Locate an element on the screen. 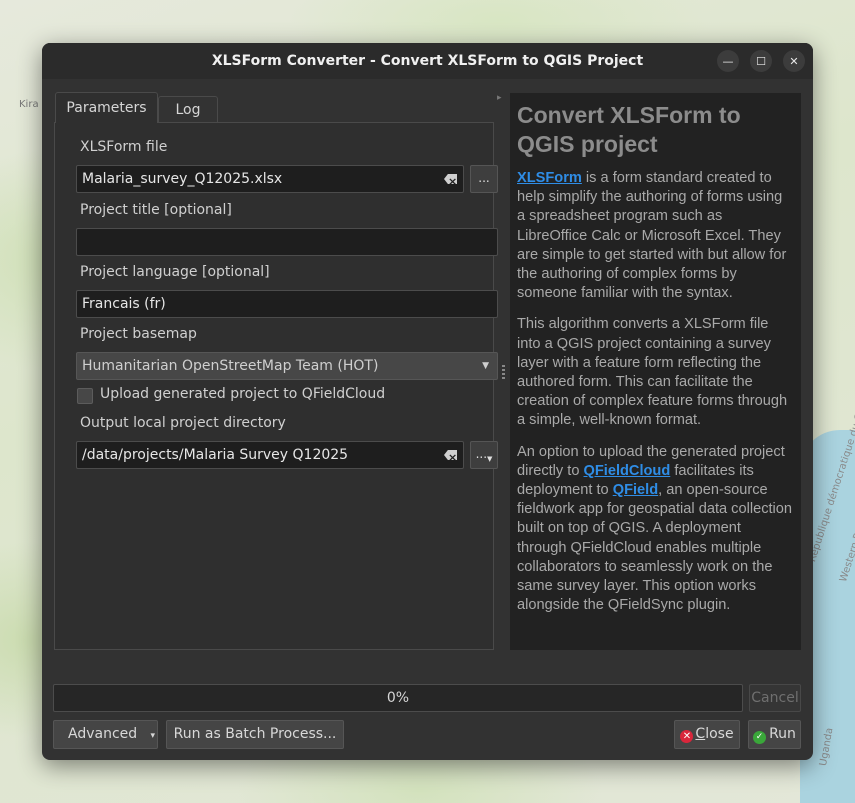  xlsform-file-field: Malaria_survey_Q12025.xlsx is located at coordinates (270, 179).